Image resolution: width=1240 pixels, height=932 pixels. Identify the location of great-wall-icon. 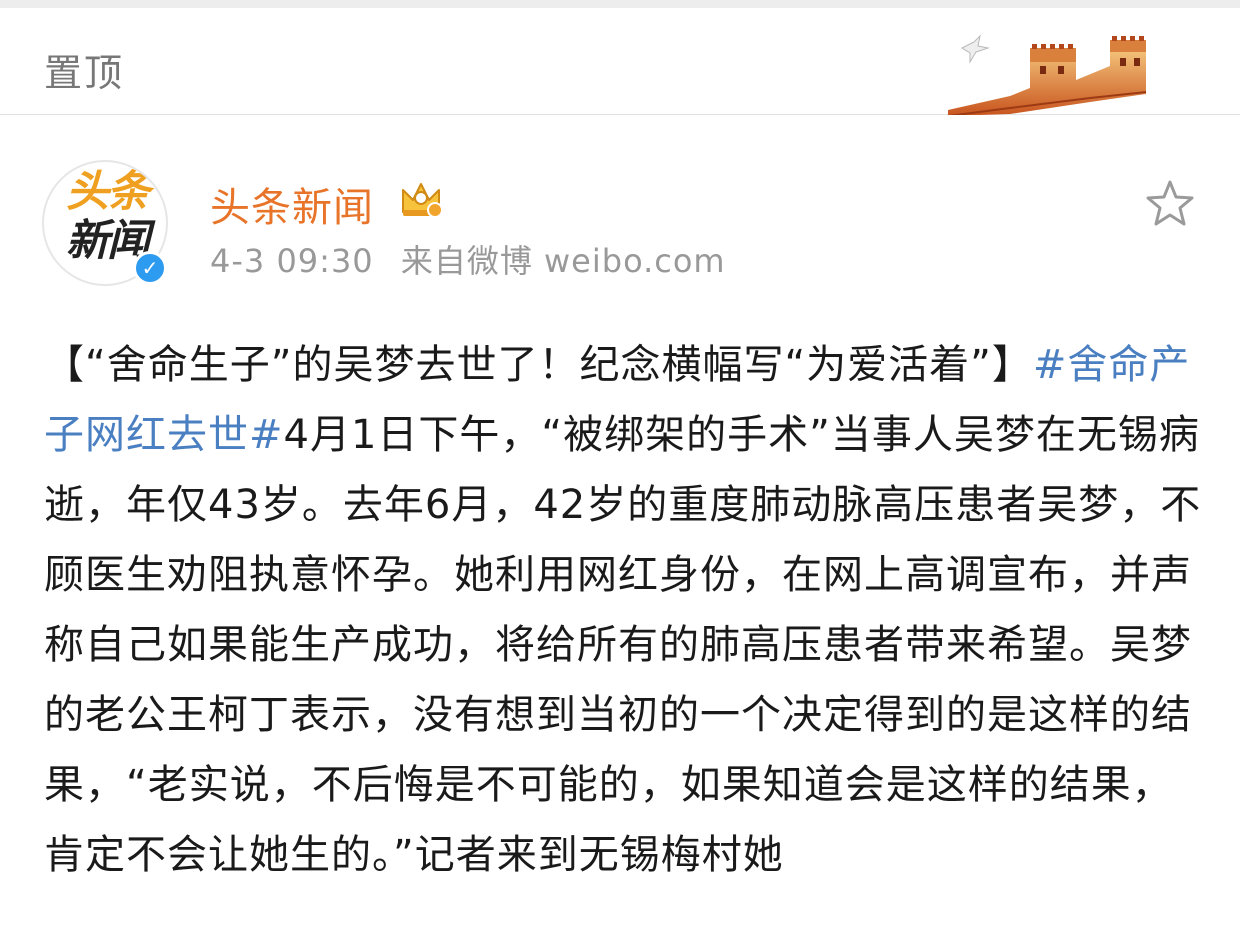
(1047, 75).